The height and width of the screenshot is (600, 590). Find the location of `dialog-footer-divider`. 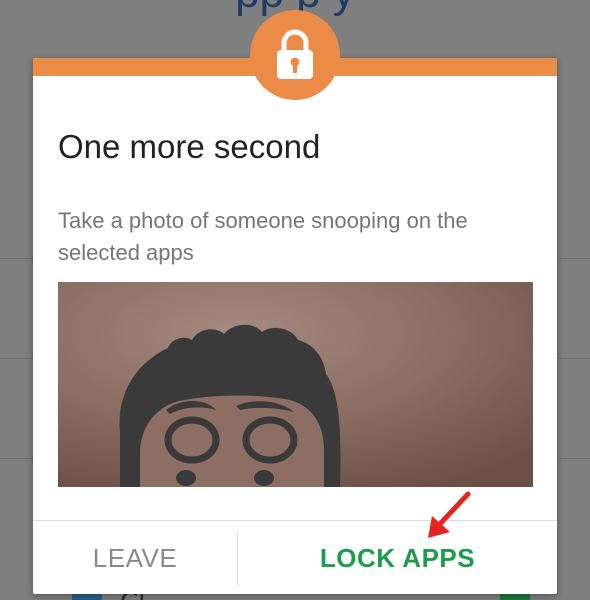

dialog-footer-divider is located at coordinates (295, 520).